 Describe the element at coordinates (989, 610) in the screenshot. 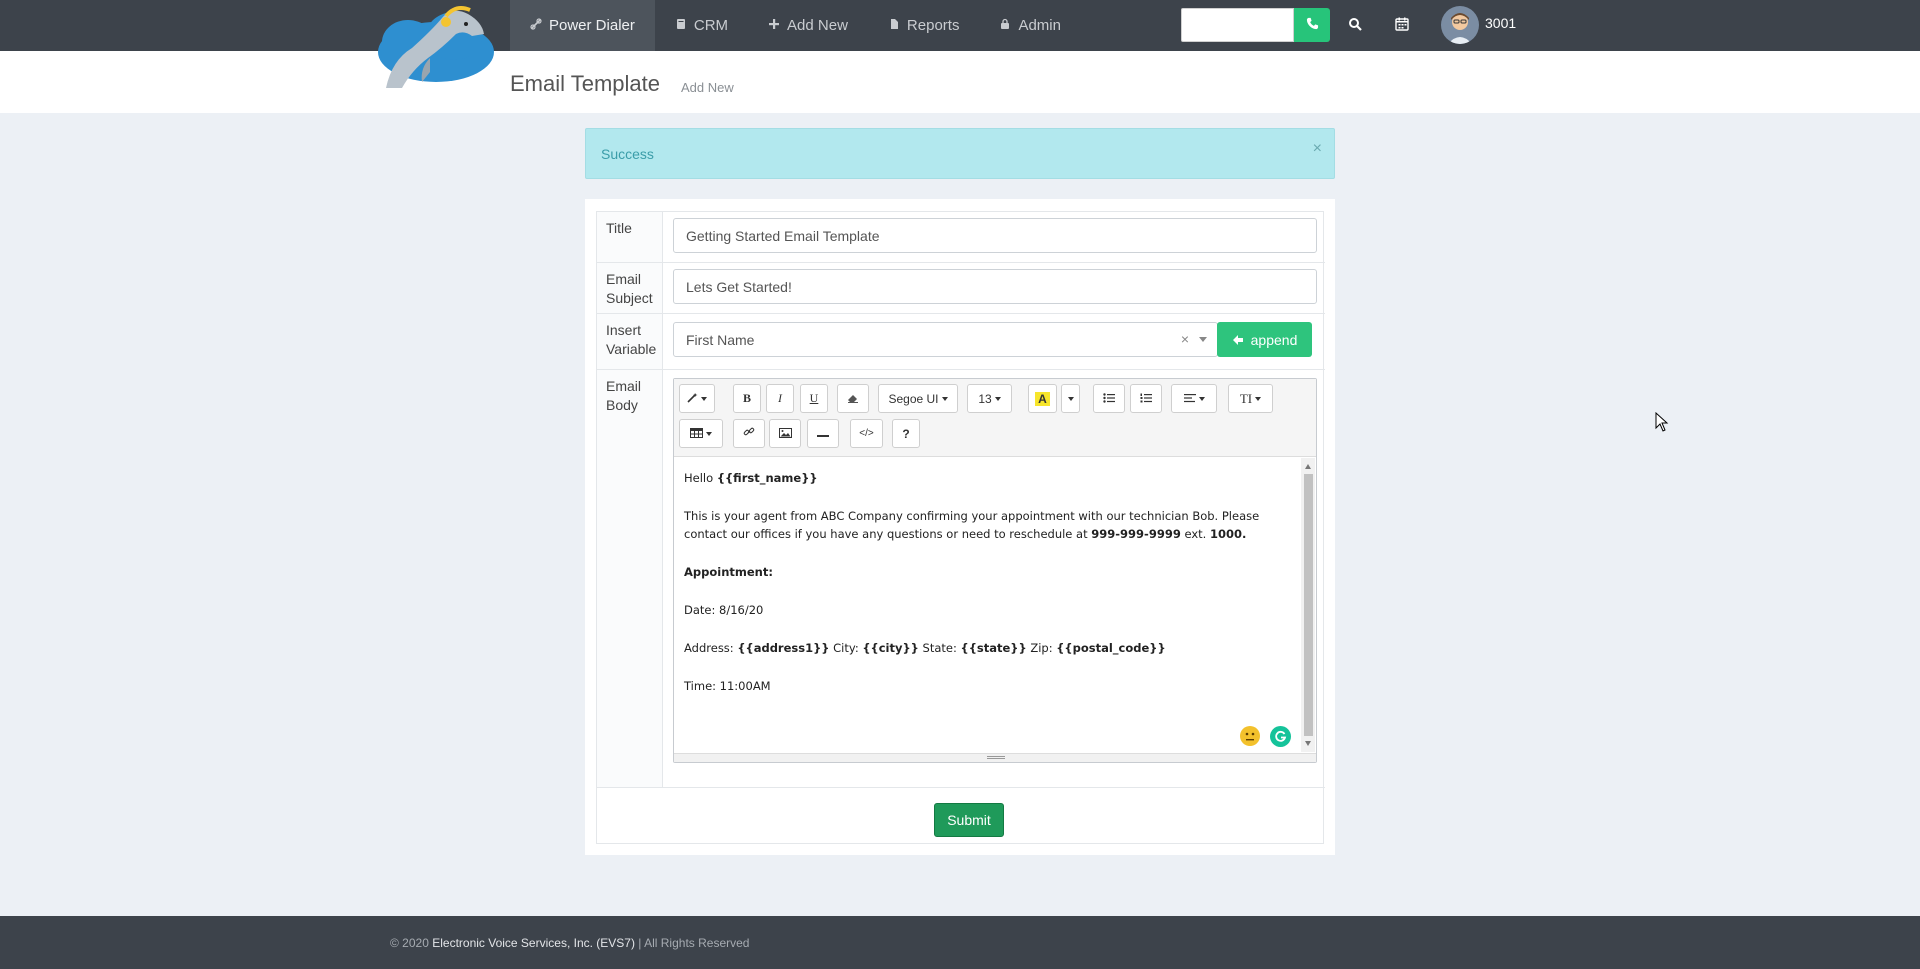

I see `date-line: Date: 8/16/20` at that location.